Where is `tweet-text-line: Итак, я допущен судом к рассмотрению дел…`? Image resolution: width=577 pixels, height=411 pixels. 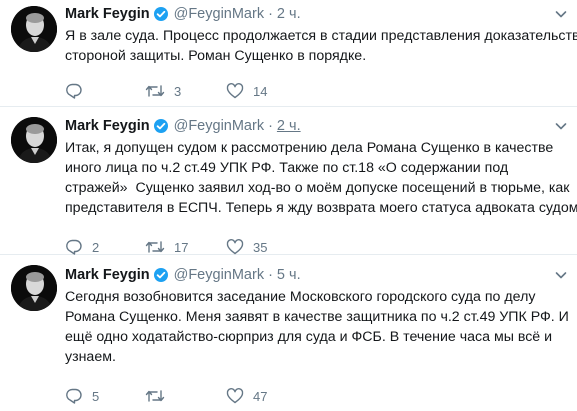 tweet-text-line: Итак, я допущен судом к рассмотрению дел… is located at coordinates (309, 148).